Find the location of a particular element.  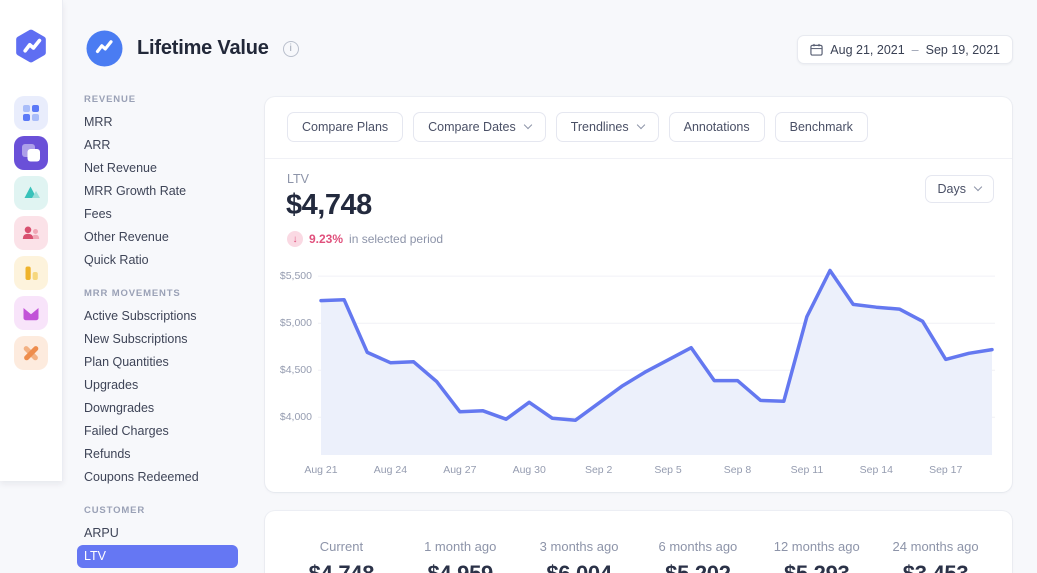

calendar-icon is located at coordinates (816, 49).